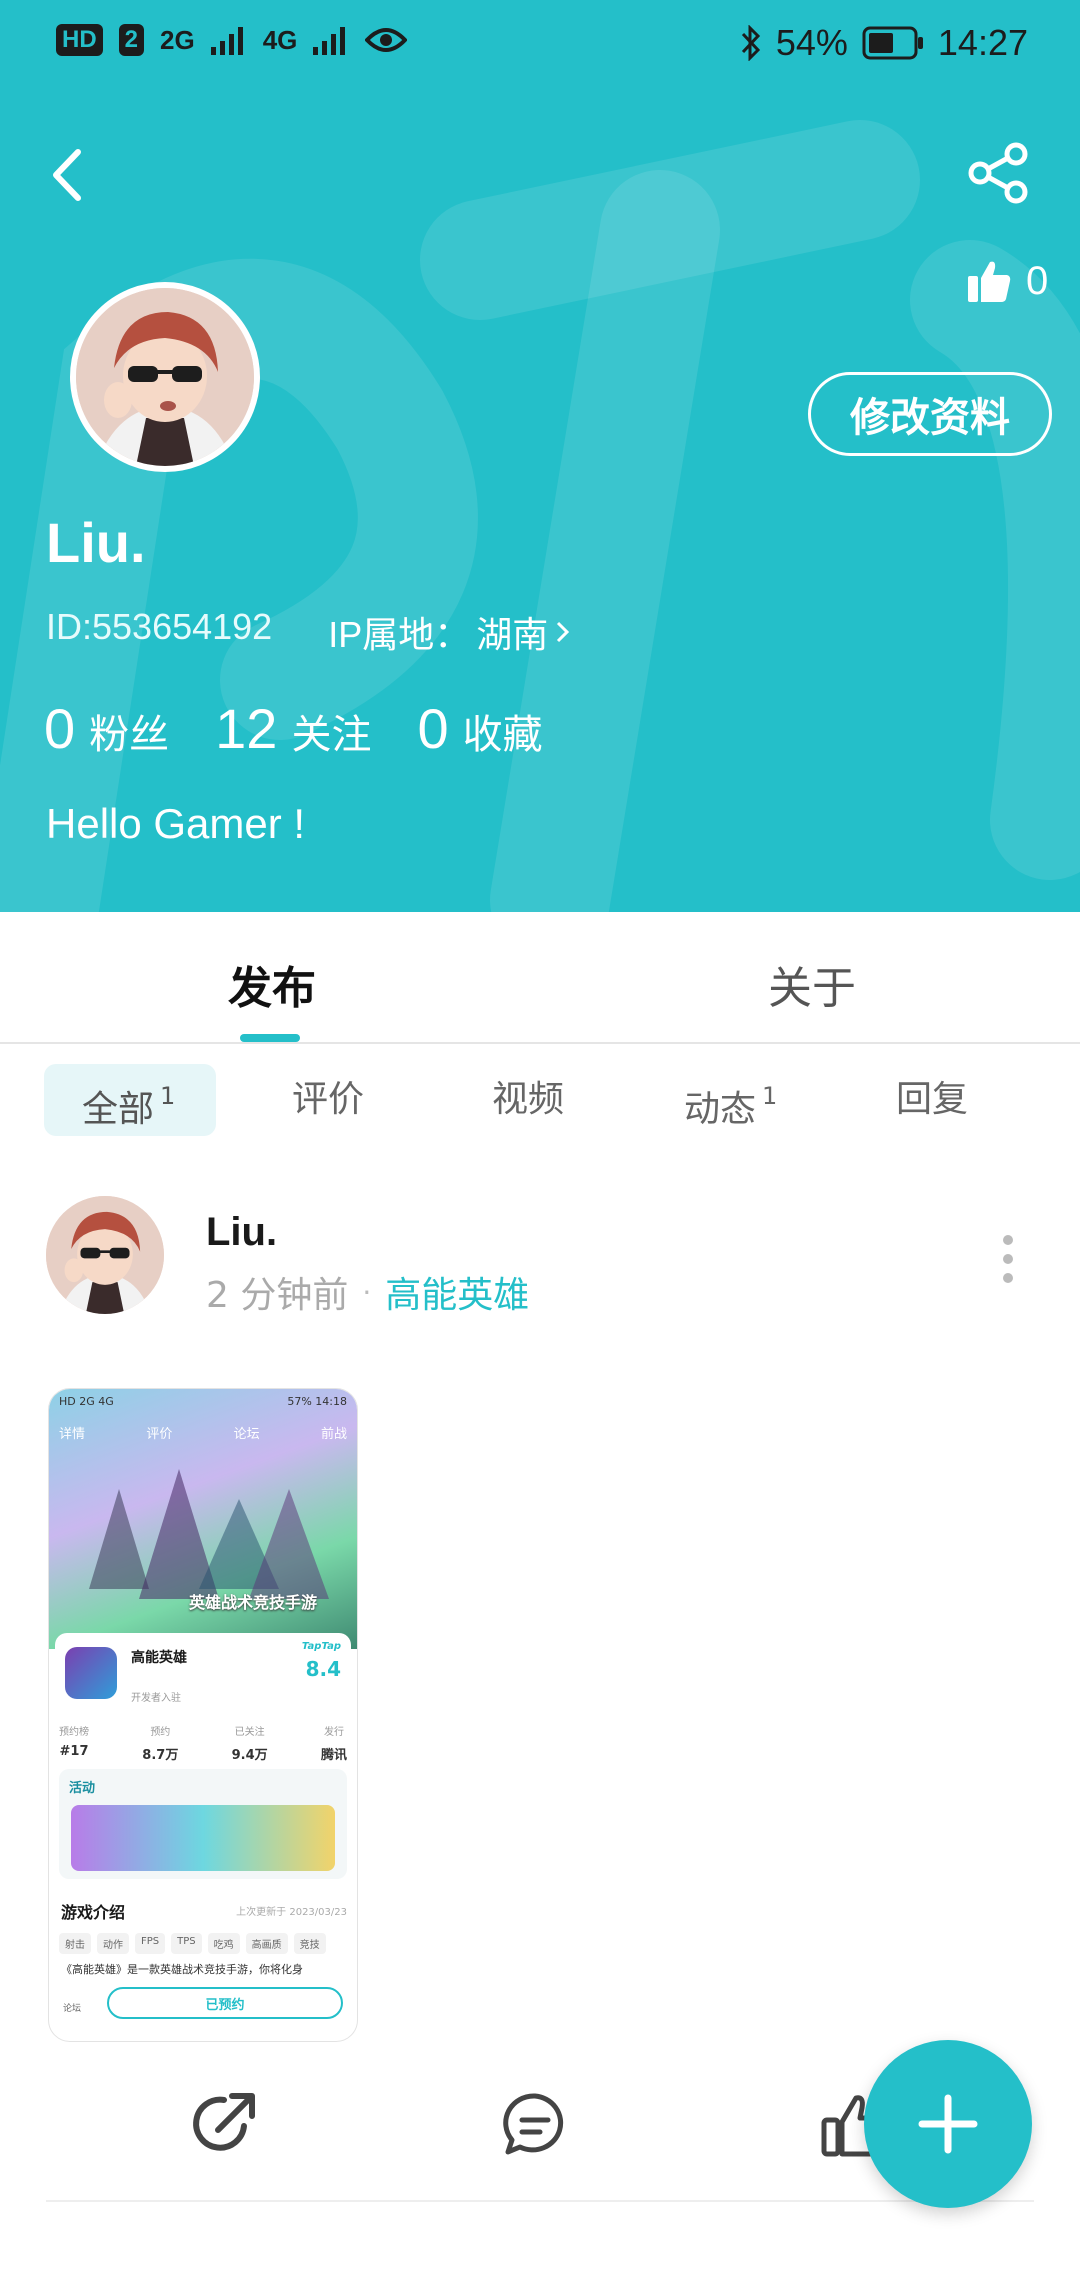 This screenshot has width=1080, height=2280. I want to click on profile-tabs: 发布 关于, so click(540, 978).